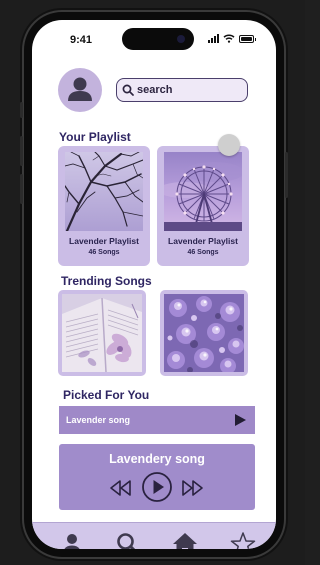 The image size is (320, 565). I want to click on search-input, so click(187, 90).